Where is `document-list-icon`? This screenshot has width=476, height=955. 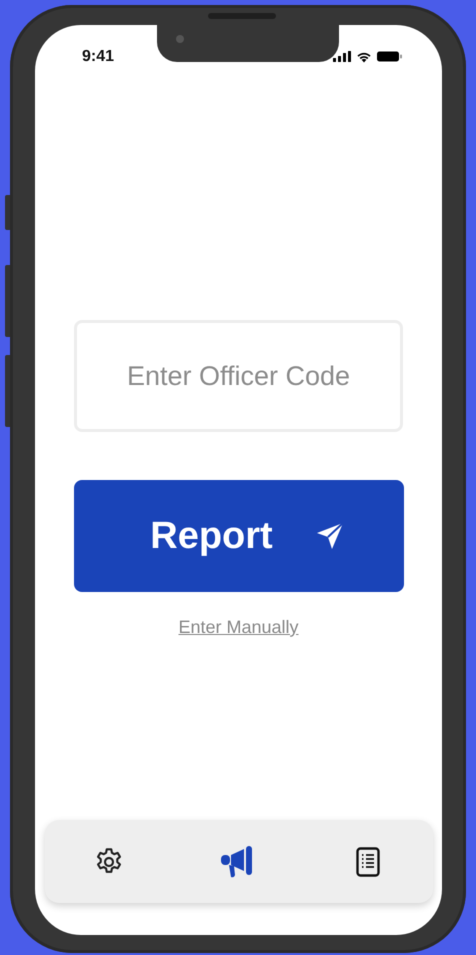
document-list-icon is located at coordinates (368, 861).